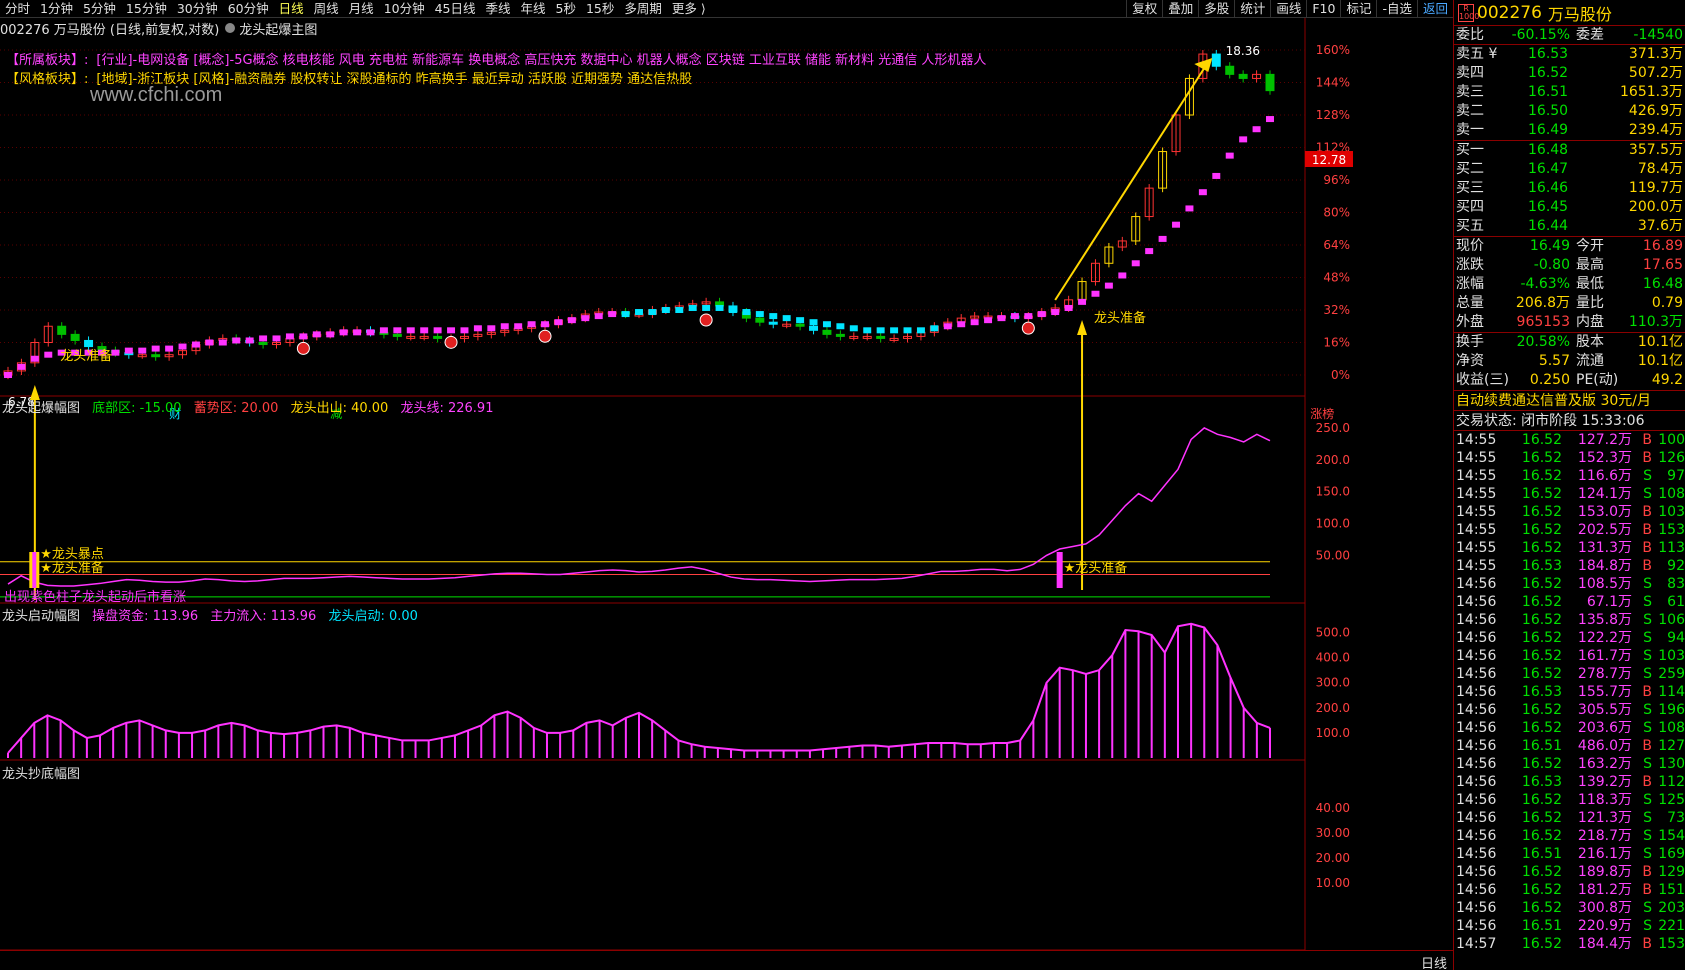 This screenshot has height=970, width=1685. Describe the element at coordinates (1676, 584) in the screenshot. I see `tick-count: 83` at that location.